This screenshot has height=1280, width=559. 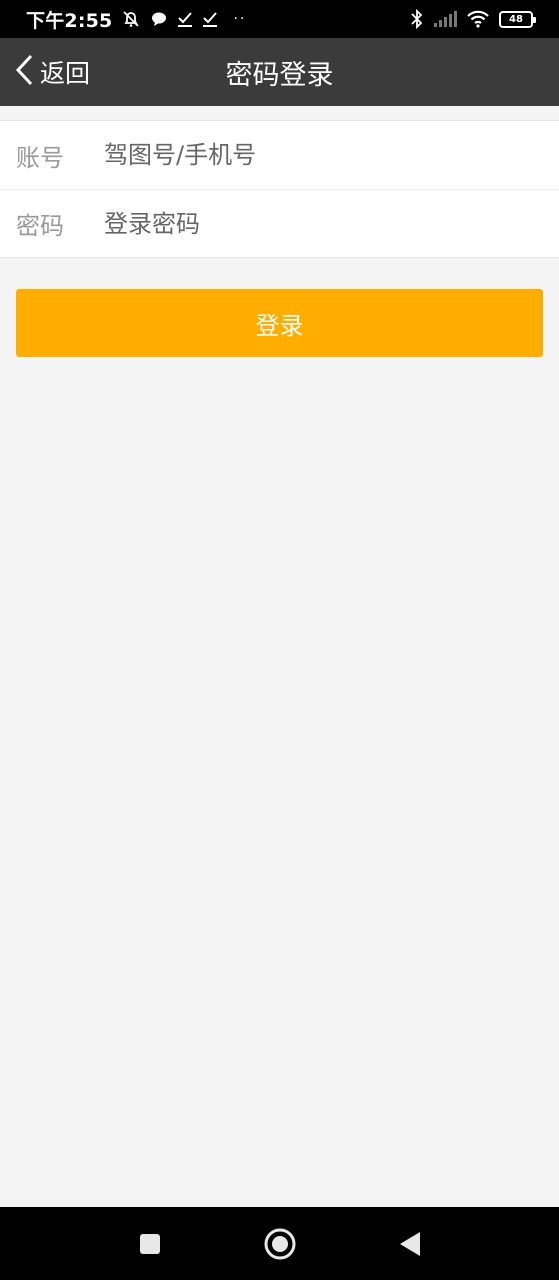 I want to click on password-label: 密码, so click(x=40, y=226).